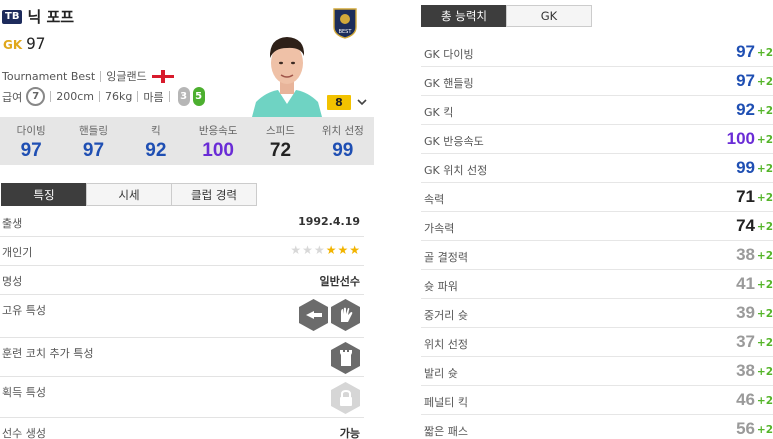 The height and width of the screenshot is (439, 773). What do you see at coordinates (745, 225) in the screenshot?
I see `attribute-value: 74` at bounding box center [745, 225].